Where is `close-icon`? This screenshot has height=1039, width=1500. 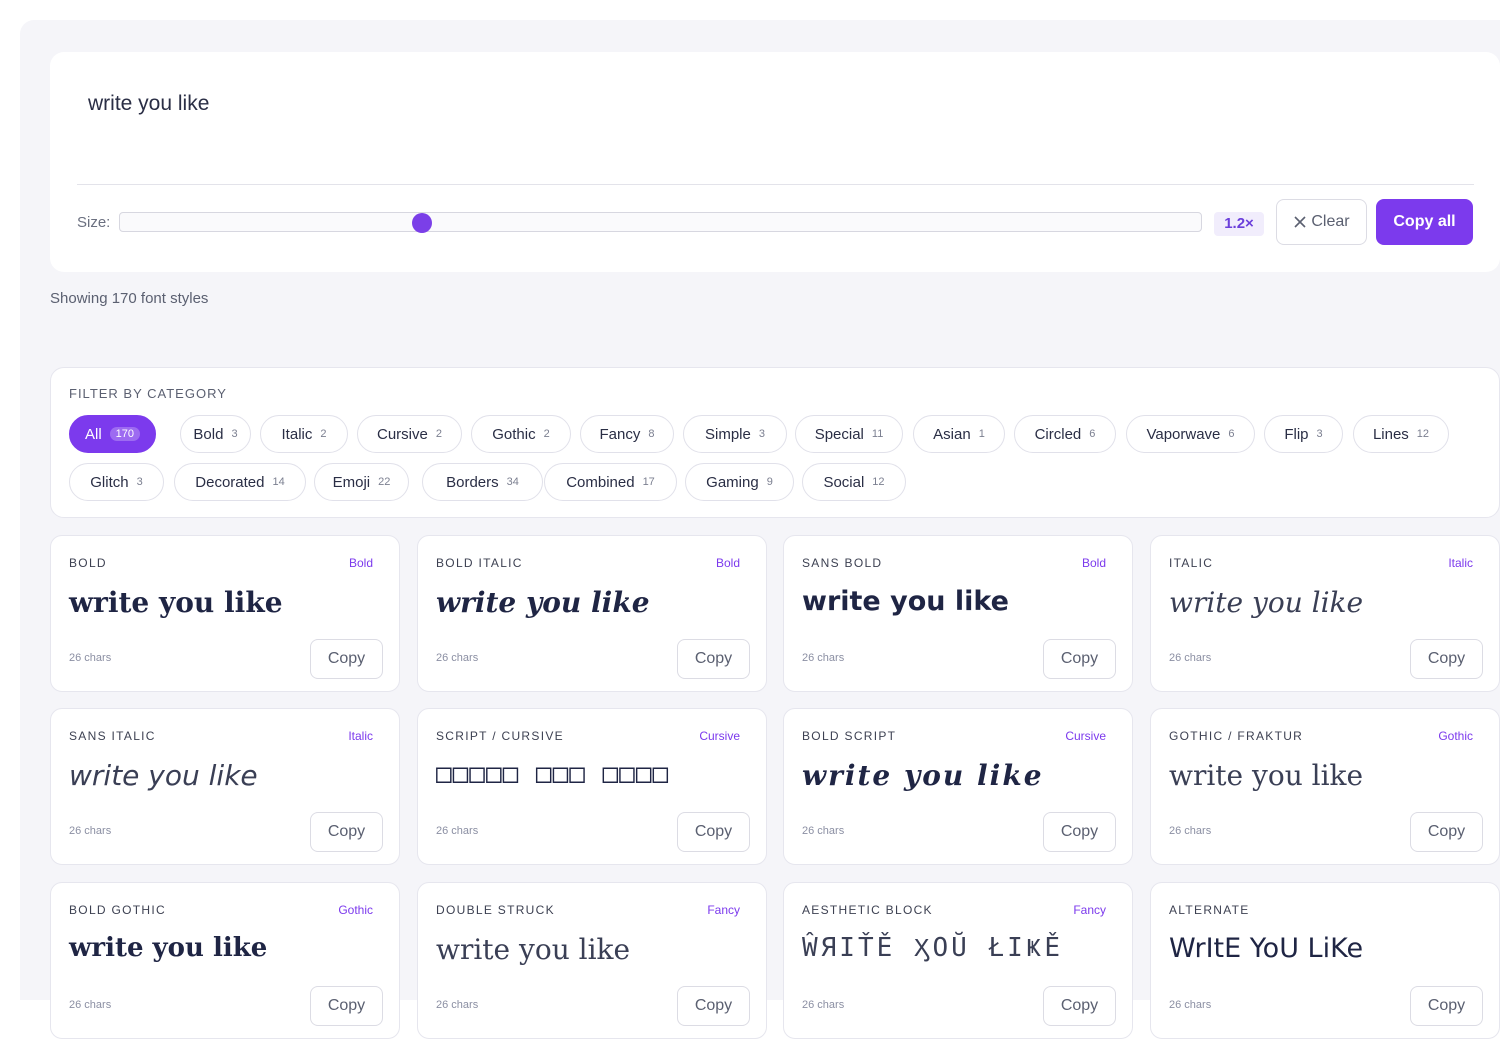
close-icon is located at coordinates (1300, 222).